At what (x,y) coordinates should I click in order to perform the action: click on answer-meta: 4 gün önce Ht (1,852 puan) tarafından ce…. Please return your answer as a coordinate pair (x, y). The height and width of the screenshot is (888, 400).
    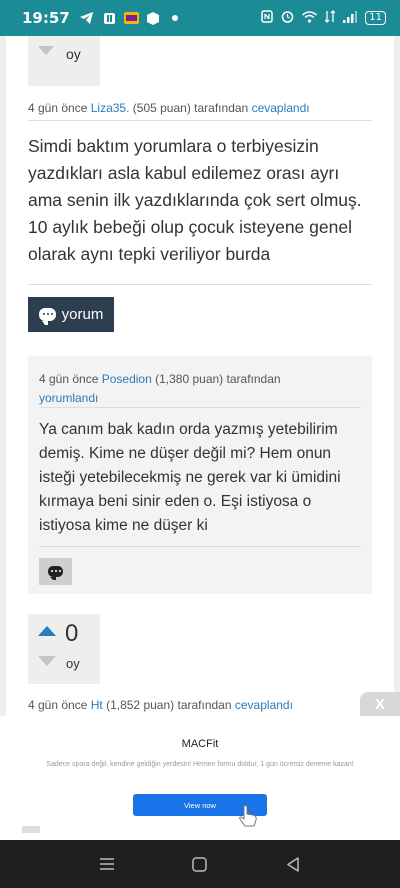
    Looking at the image, I should click on (160, 705).